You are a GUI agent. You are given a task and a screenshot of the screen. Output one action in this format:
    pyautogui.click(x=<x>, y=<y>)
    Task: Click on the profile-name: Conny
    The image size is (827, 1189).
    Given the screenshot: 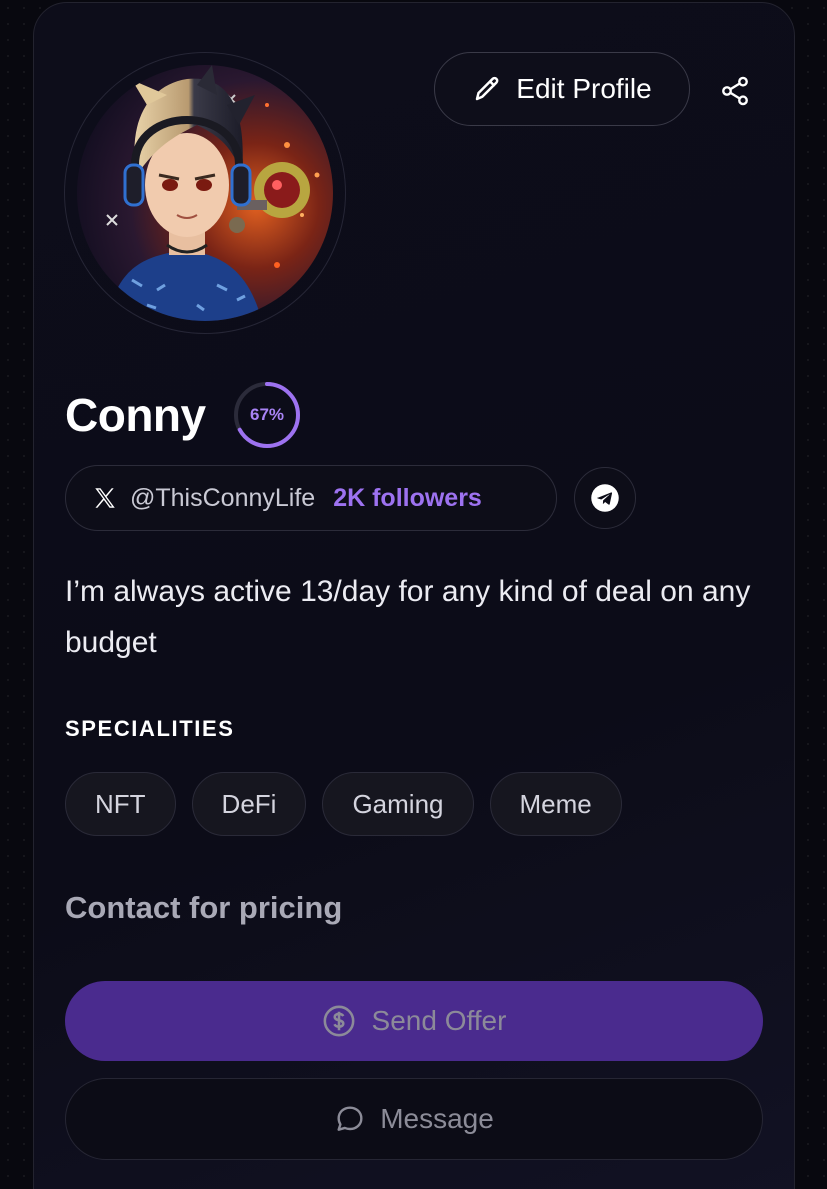 What is the action you would take?
    pyautogui.click(x=135, y=415)
    